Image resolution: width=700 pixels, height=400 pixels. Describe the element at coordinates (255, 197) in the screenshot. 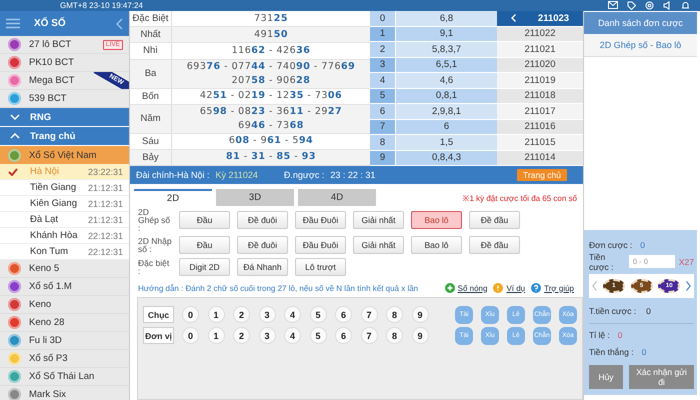

I see `game-tab: 3D` at that location.